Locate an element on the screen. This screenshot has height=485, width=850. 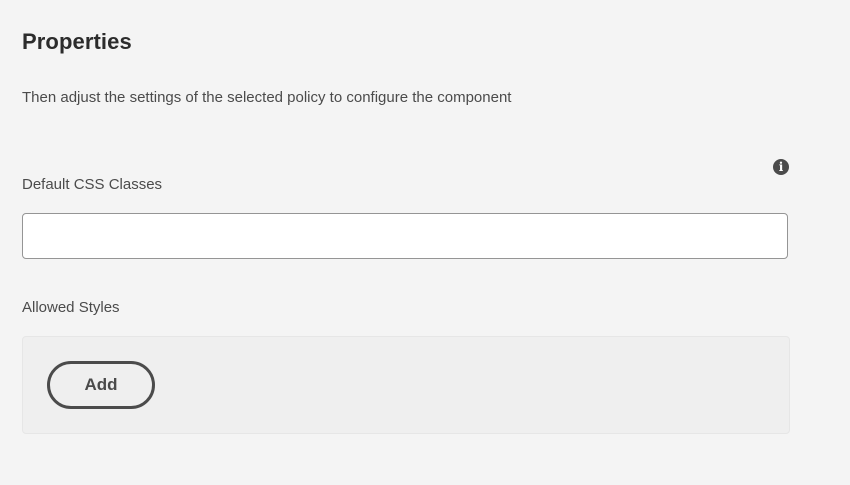
page-title: Properties is located at coordinates (77, 41).